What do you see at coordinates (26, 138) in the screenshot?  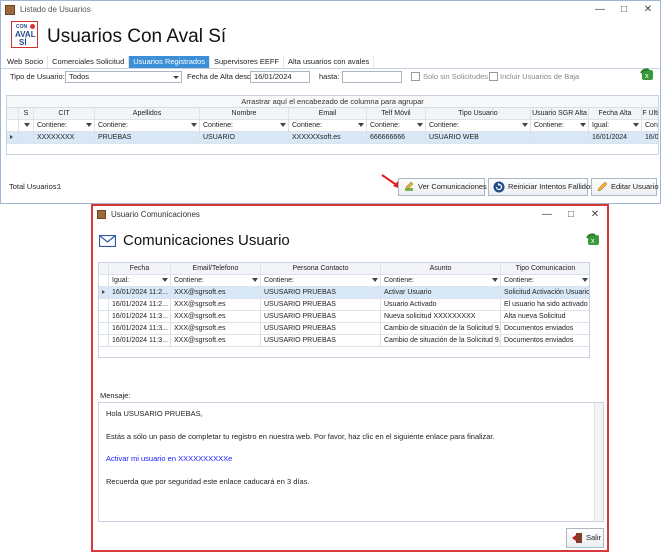 I see `cell-s` at bounding box center [26, 138].